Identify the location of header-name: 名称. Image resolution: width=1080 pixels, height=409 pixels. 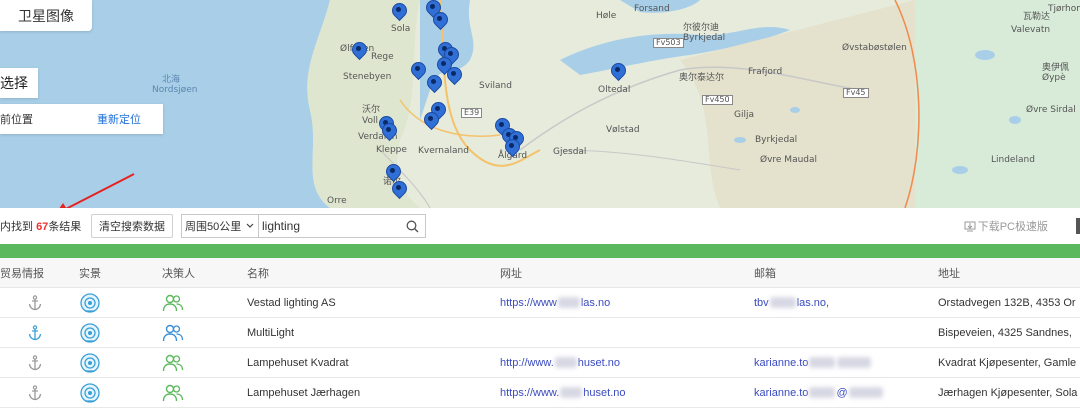
(367, 272).